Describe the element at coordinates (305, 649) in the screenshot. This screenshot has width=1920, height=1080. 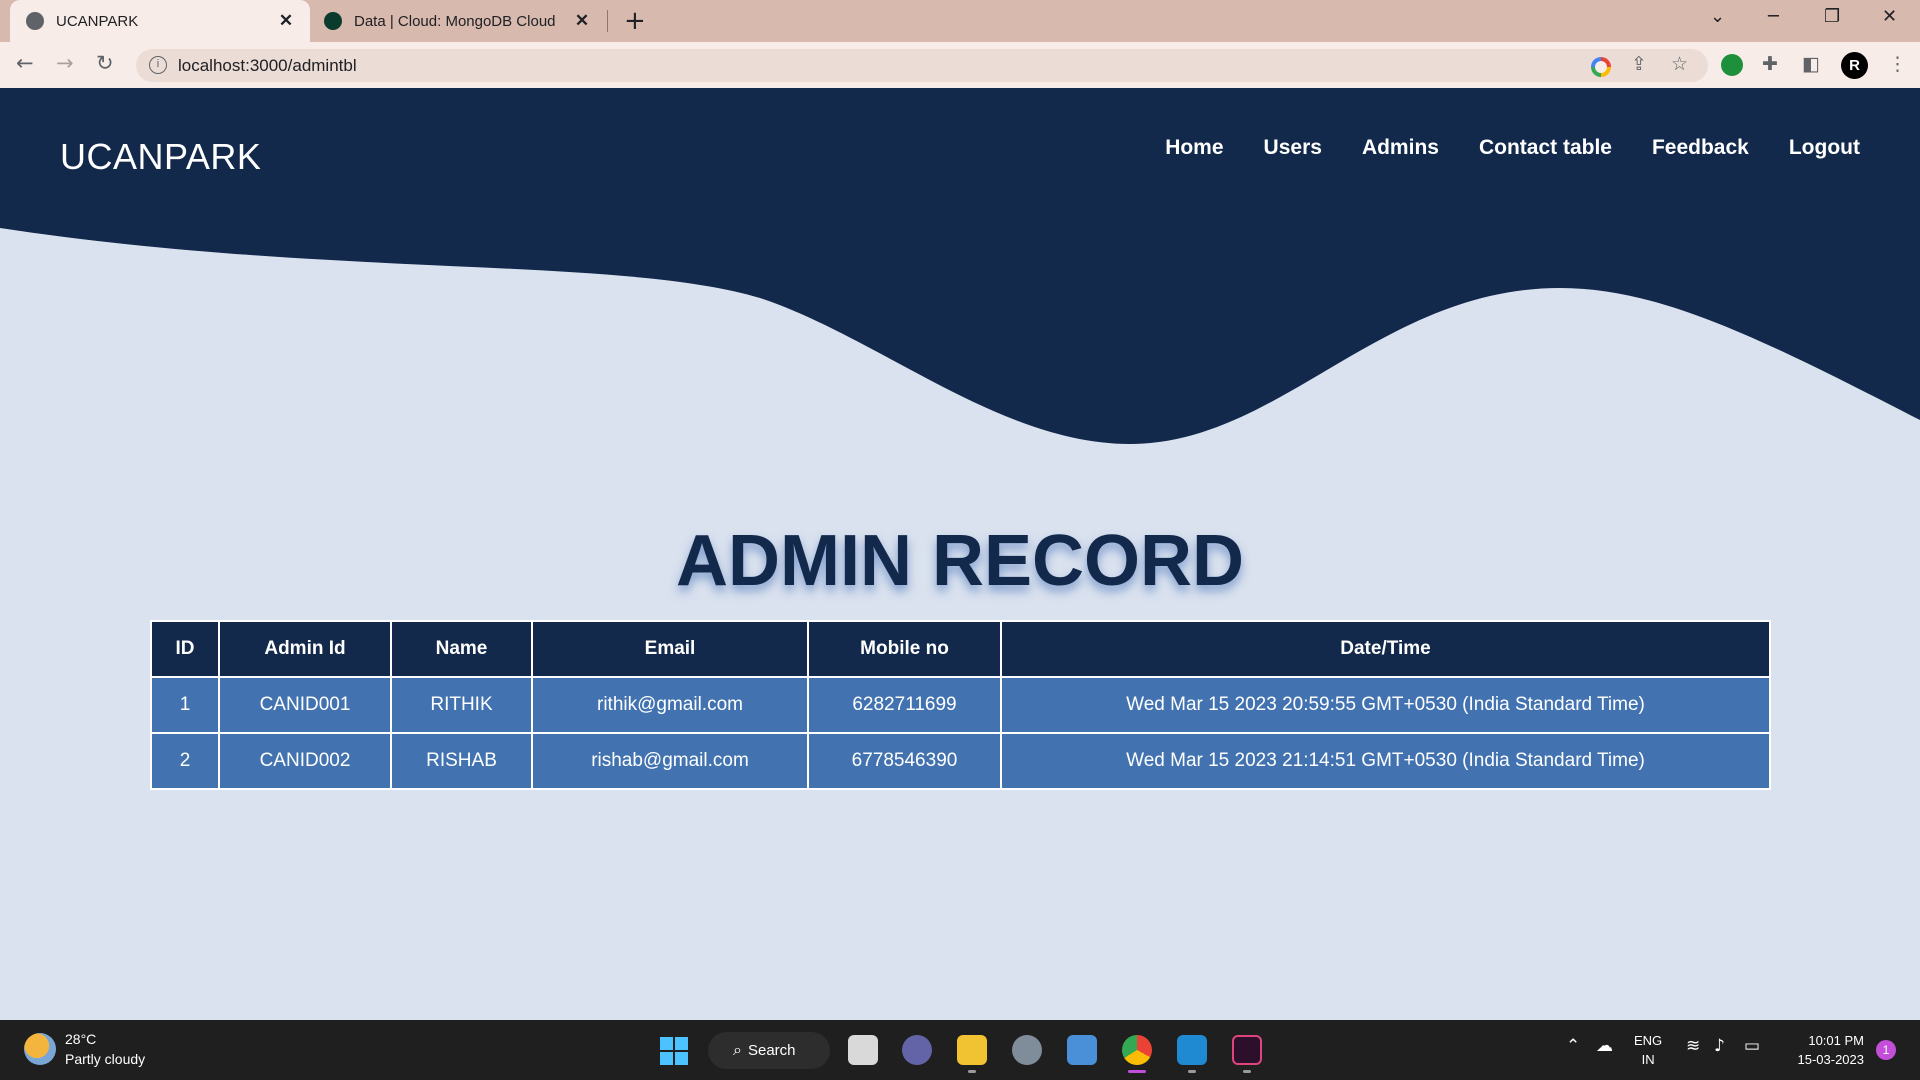
I see `column-header-admin-id: Admin Id` at that location.